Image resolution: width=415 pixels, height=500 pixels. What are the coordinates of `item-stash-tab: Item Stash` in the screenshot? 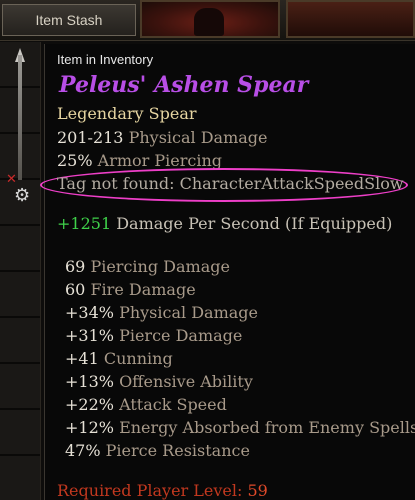 It's located at (69, 20).